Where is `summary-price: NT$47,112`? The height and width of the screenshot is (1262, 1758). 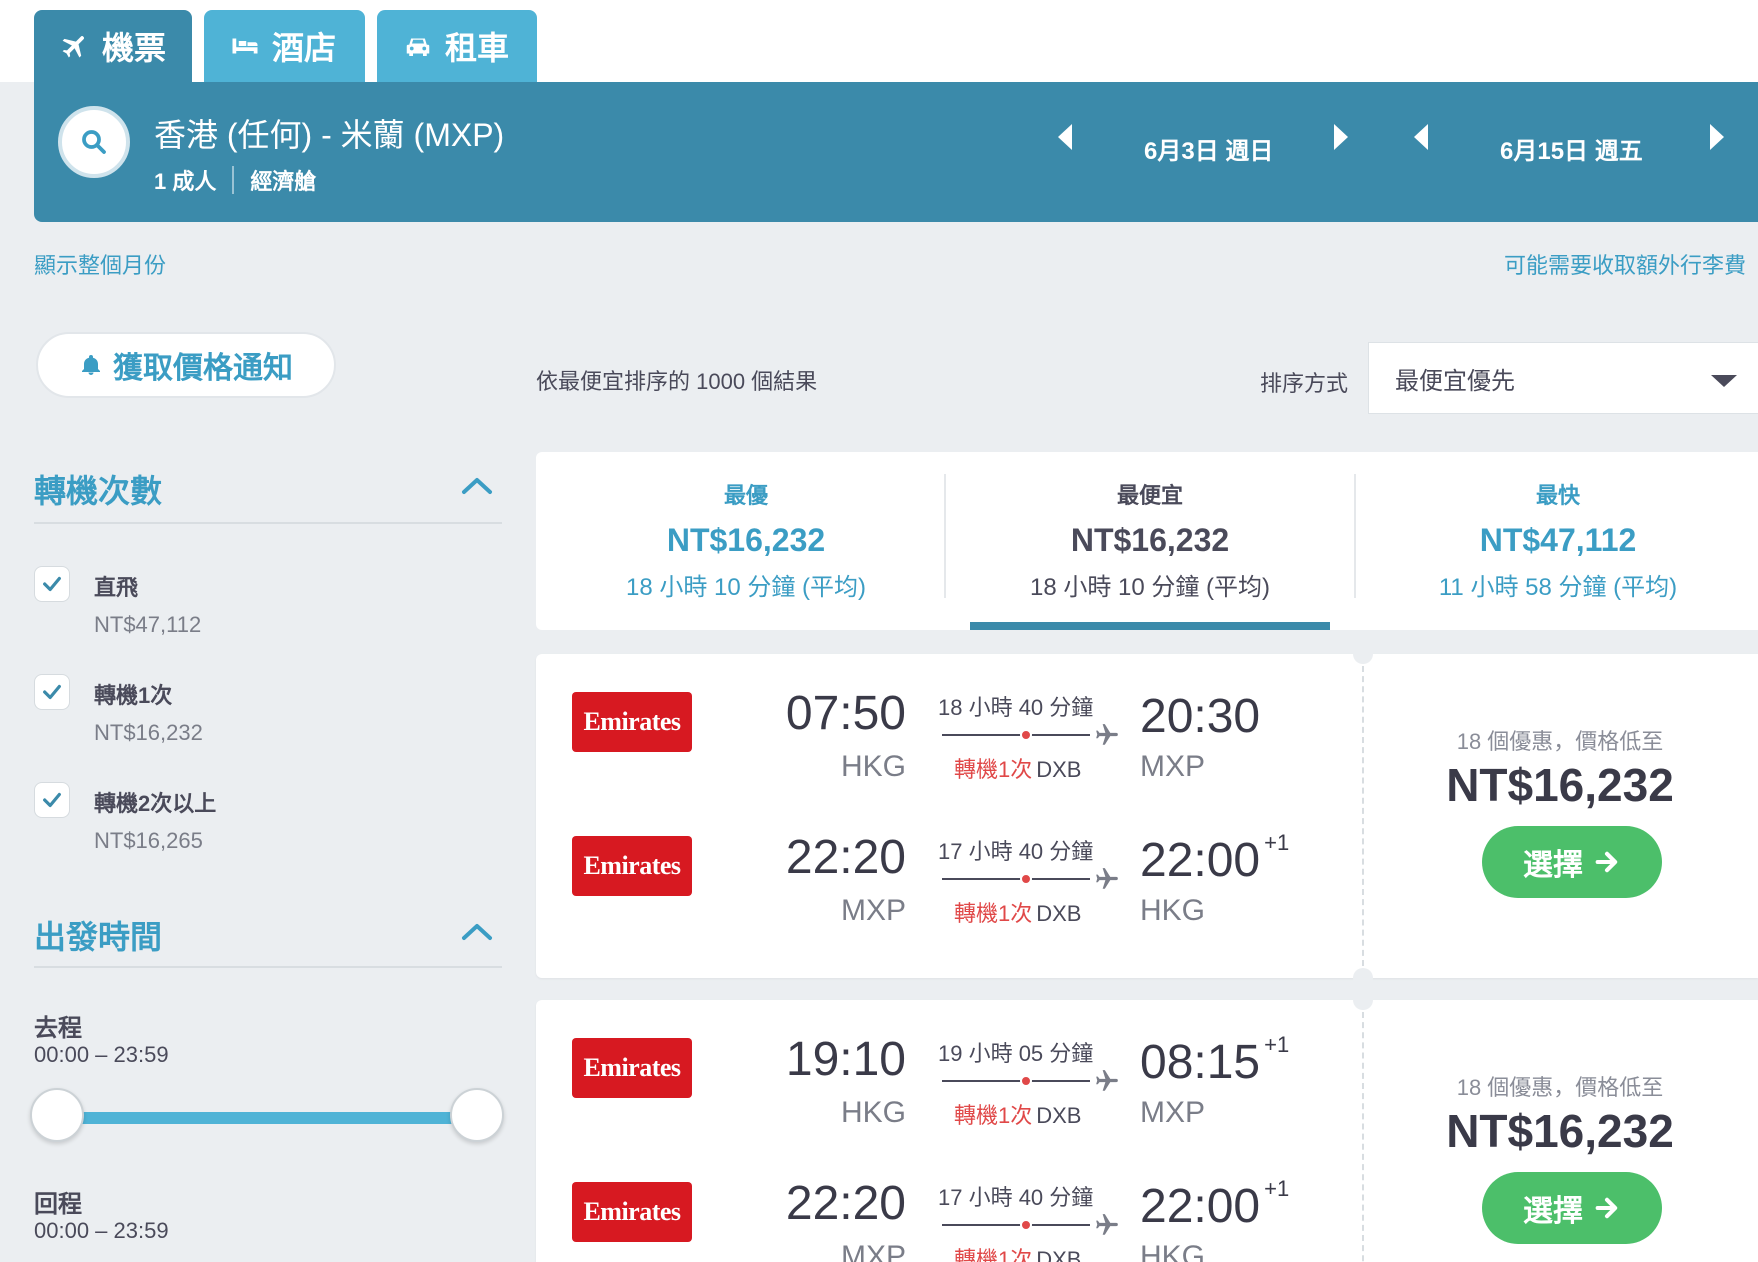
summary-price: NT$47,112 is located at coordinates (1558, 540).